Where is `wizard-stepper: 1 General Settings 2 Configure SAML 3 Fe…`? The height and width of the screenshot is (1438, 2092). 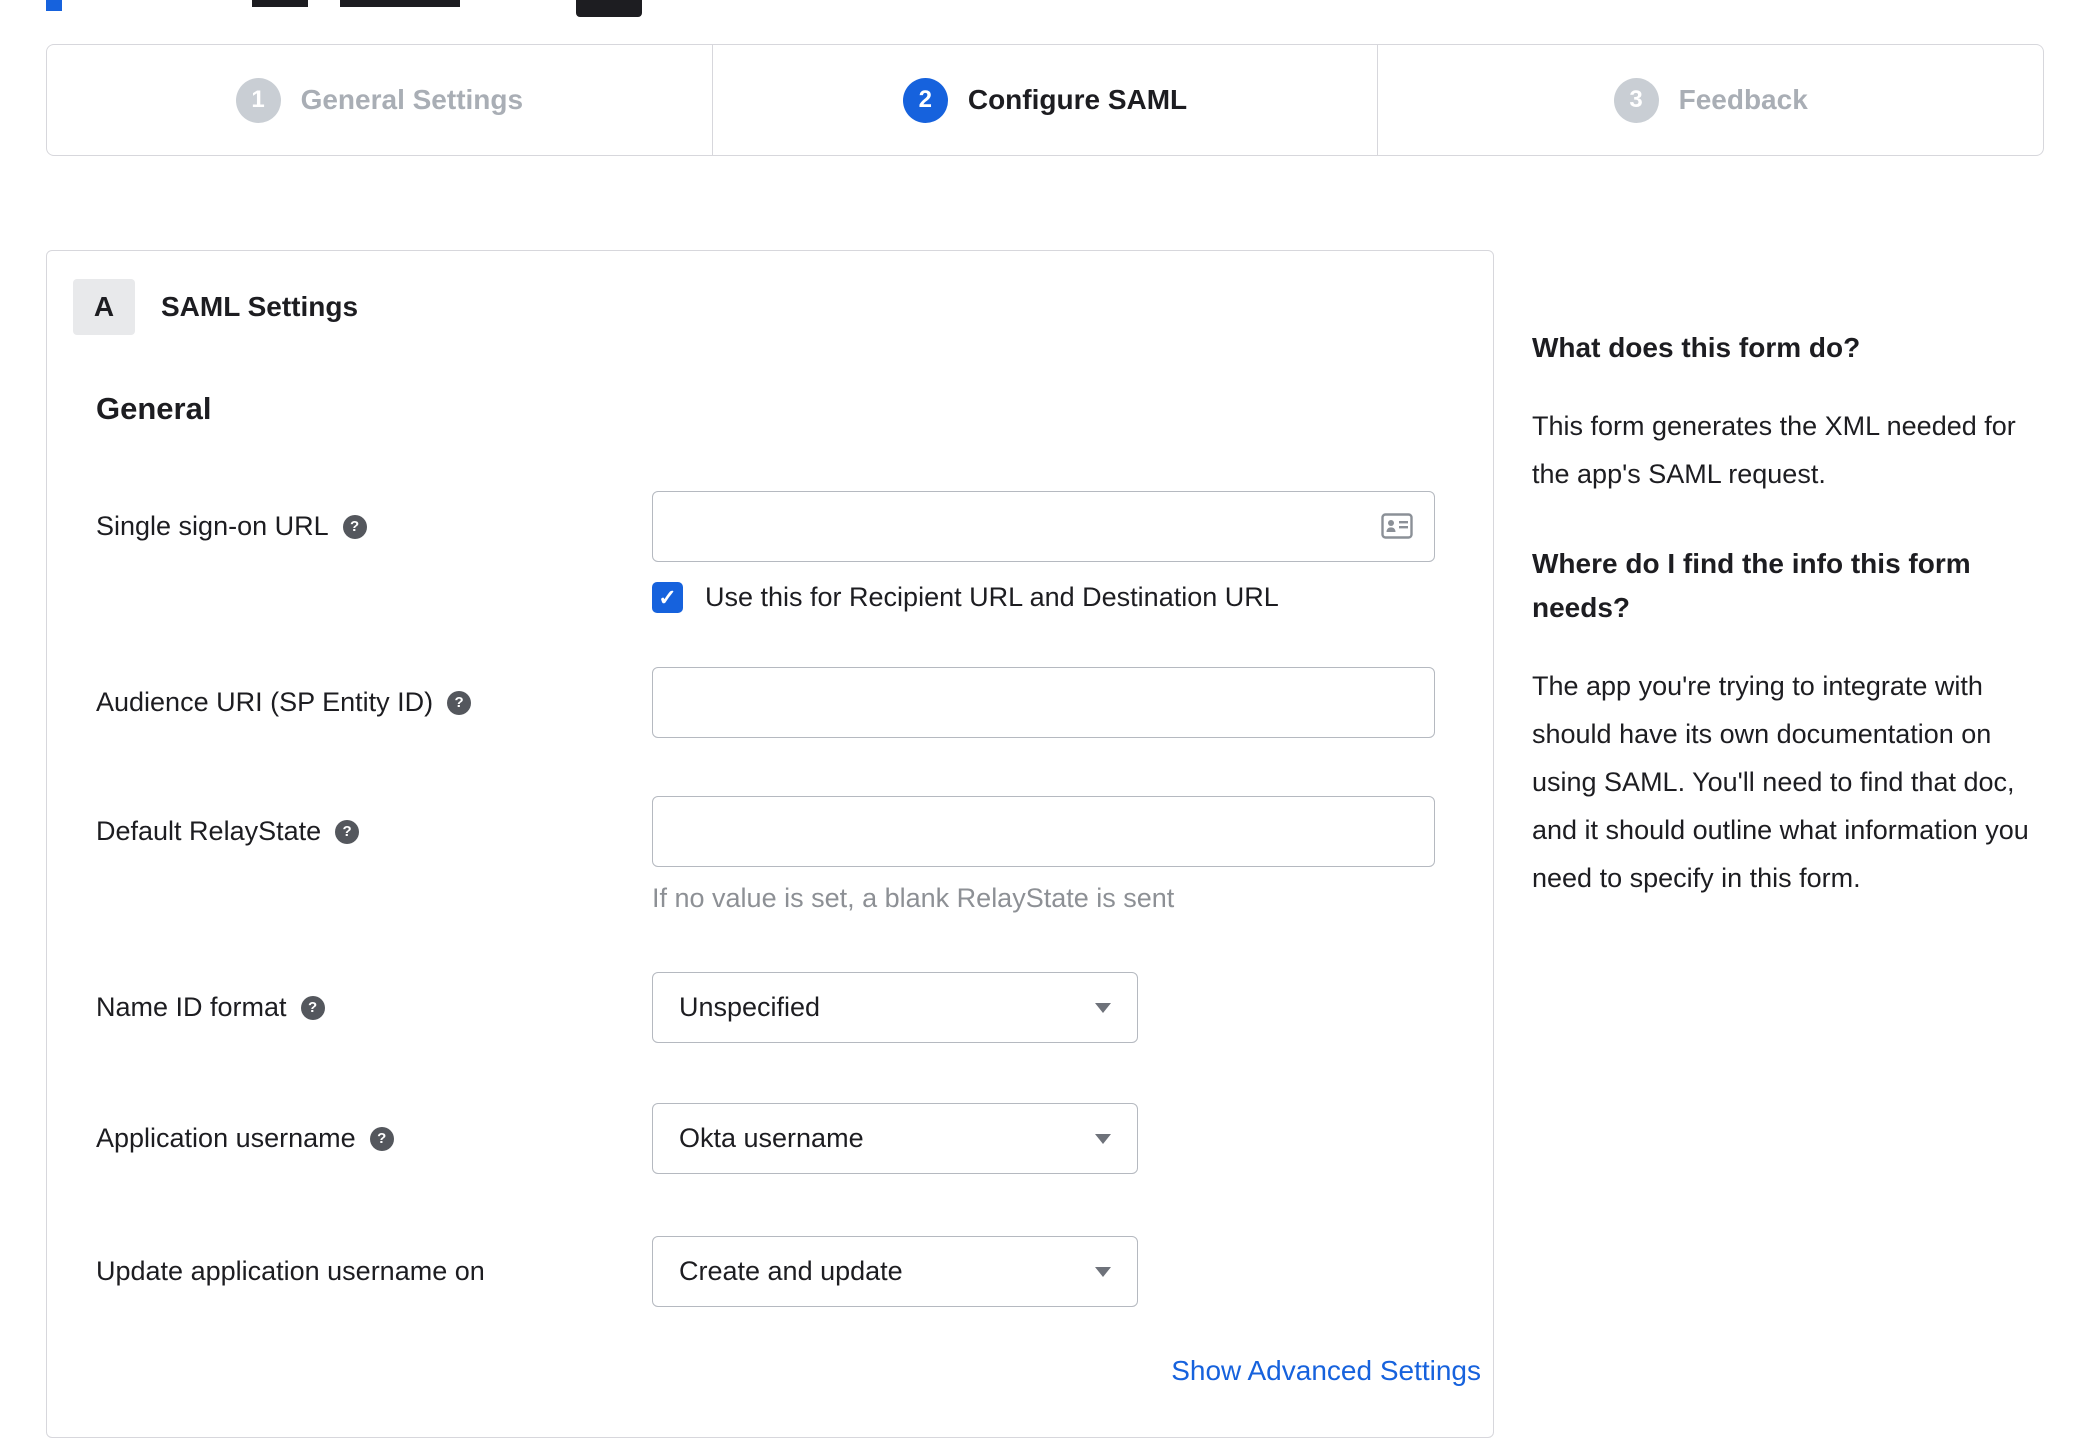 wizard-stepper: 1 General Settings 2 Configure SAML 3 Fe… is located at coordinates (1045, 100).